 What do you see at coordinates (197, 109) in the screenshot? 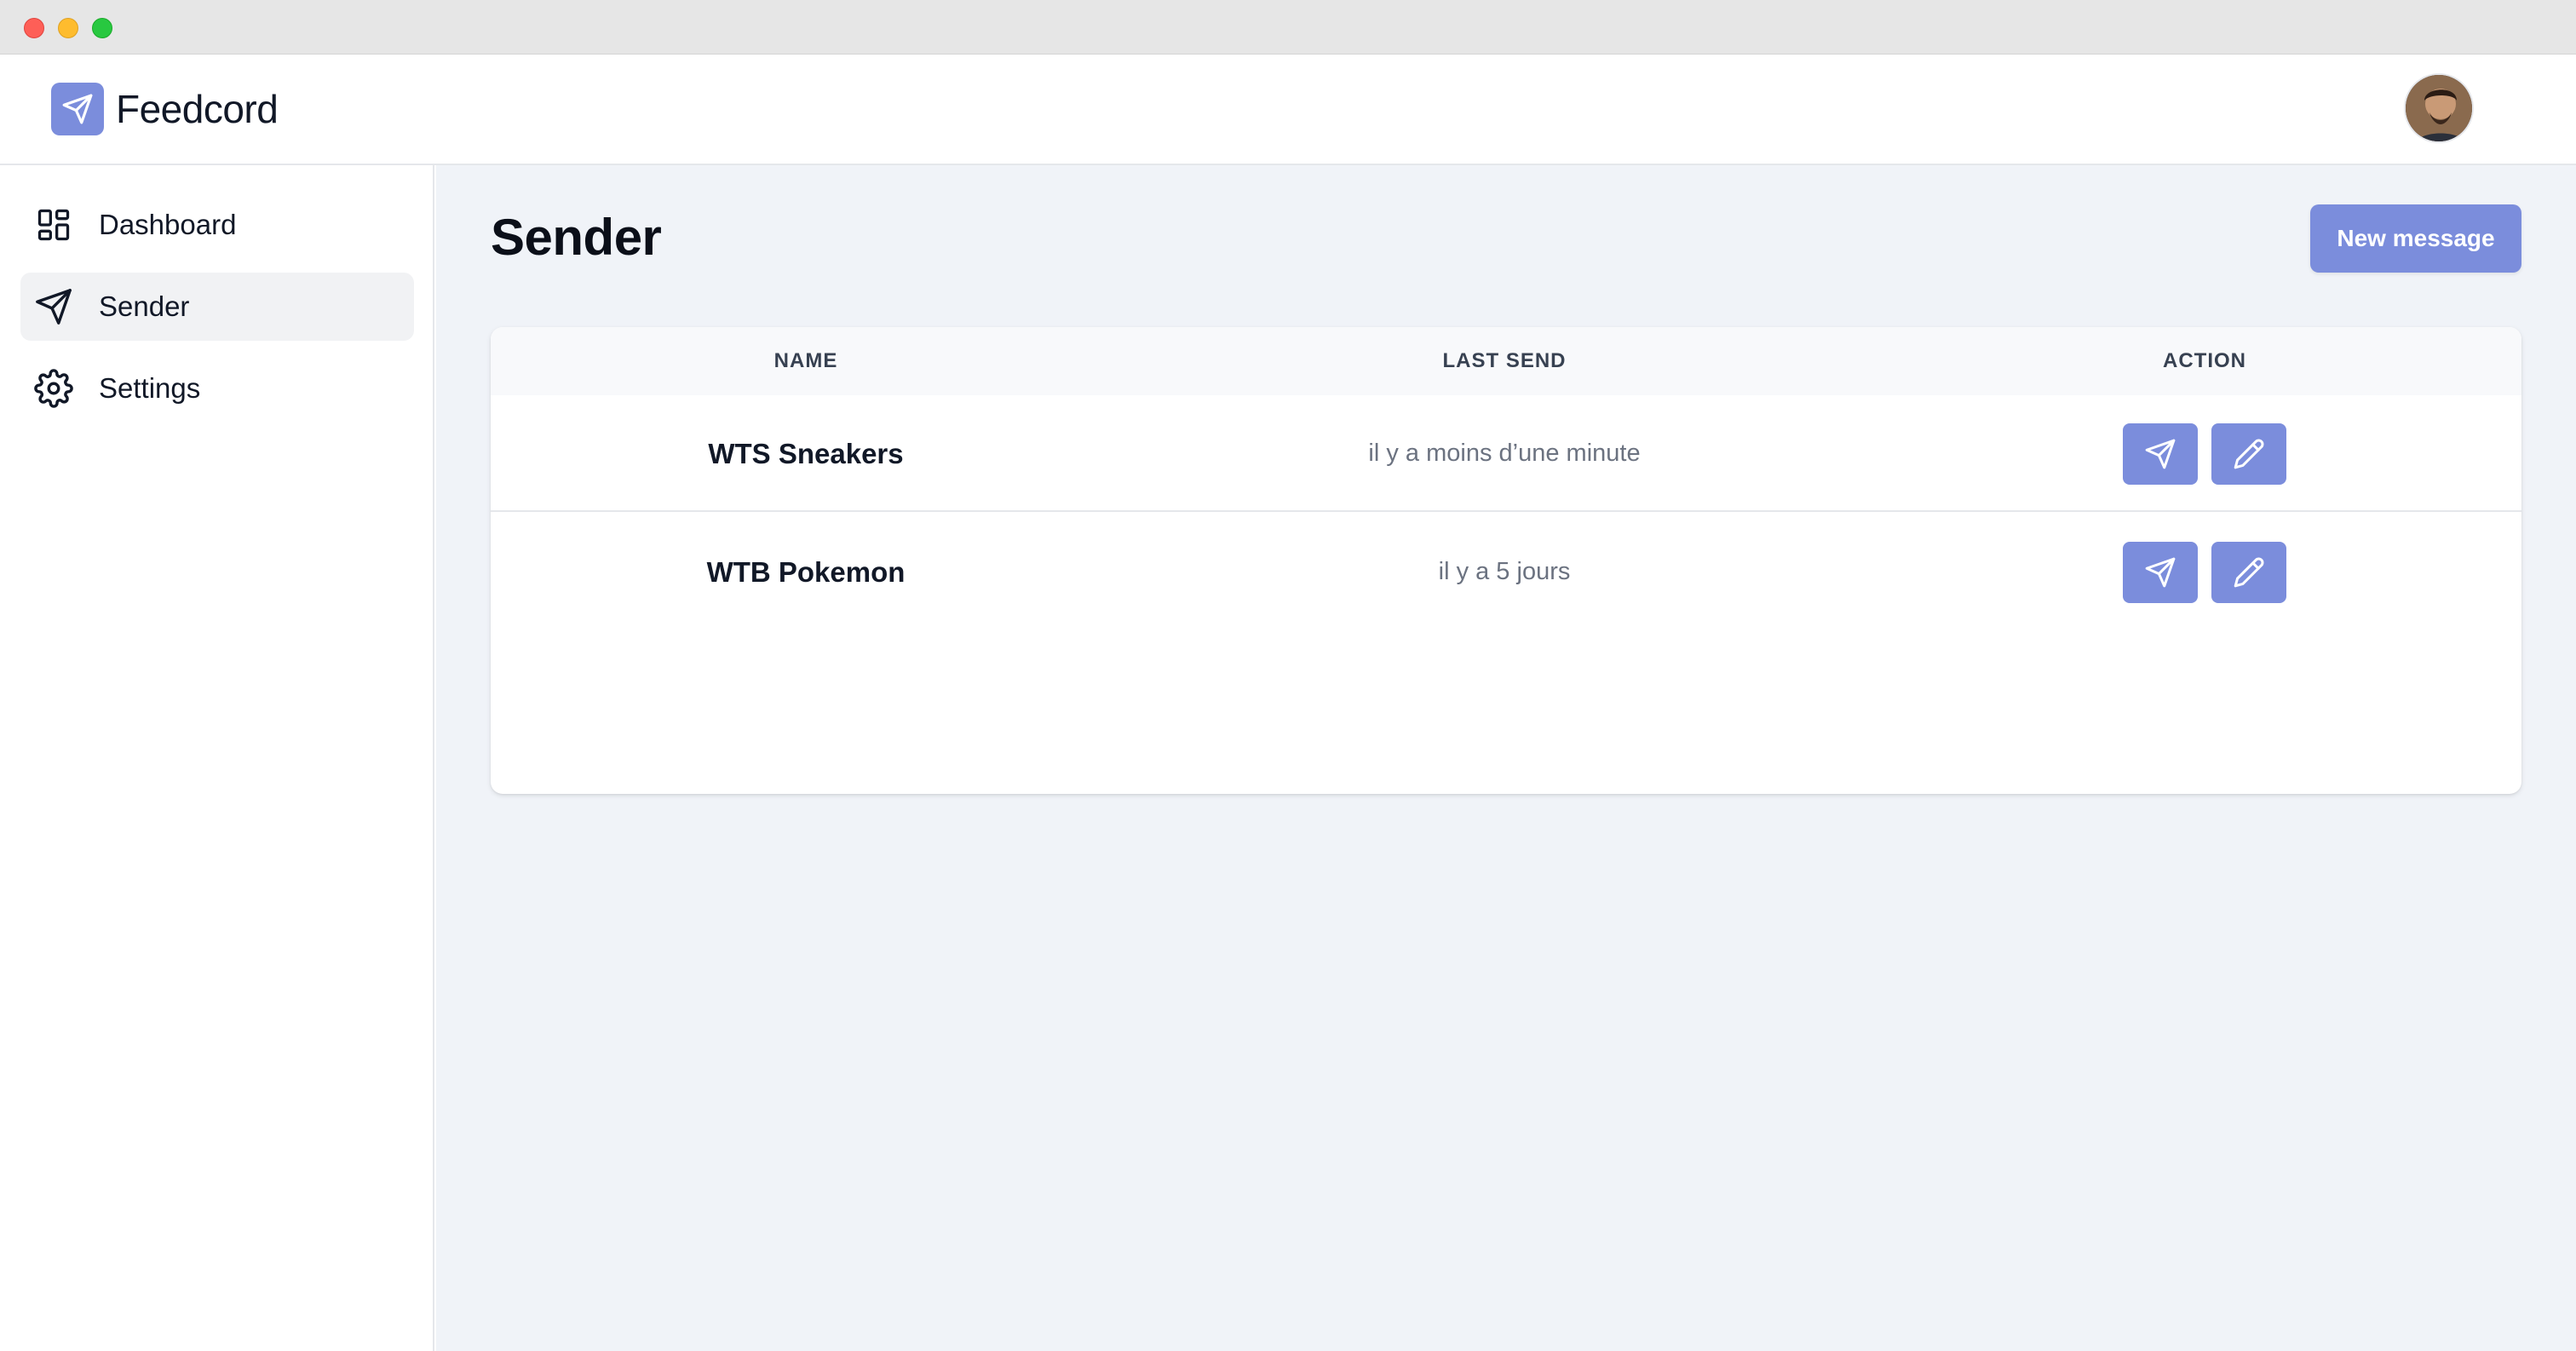
I see `brand-name: Feedcord` at bounding box center [197, 109].